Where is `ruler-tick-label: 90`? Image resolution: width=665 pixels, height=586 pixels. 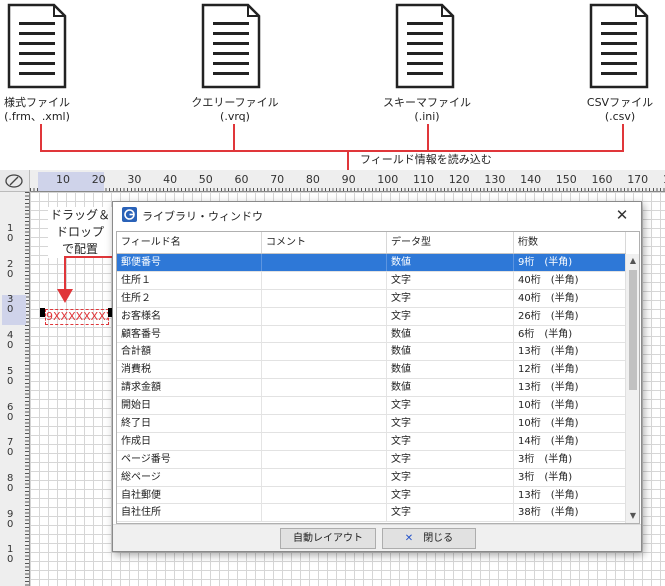 ruler-tick-label: 90 is located at coordinates (348, 179).